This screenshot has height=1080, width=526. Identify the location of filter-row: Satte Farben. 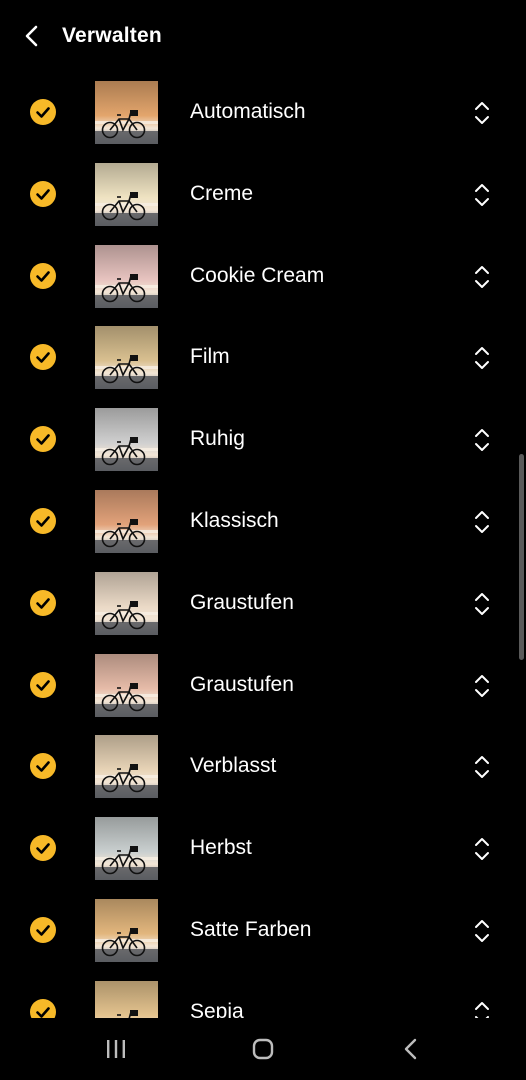
(263, 931).